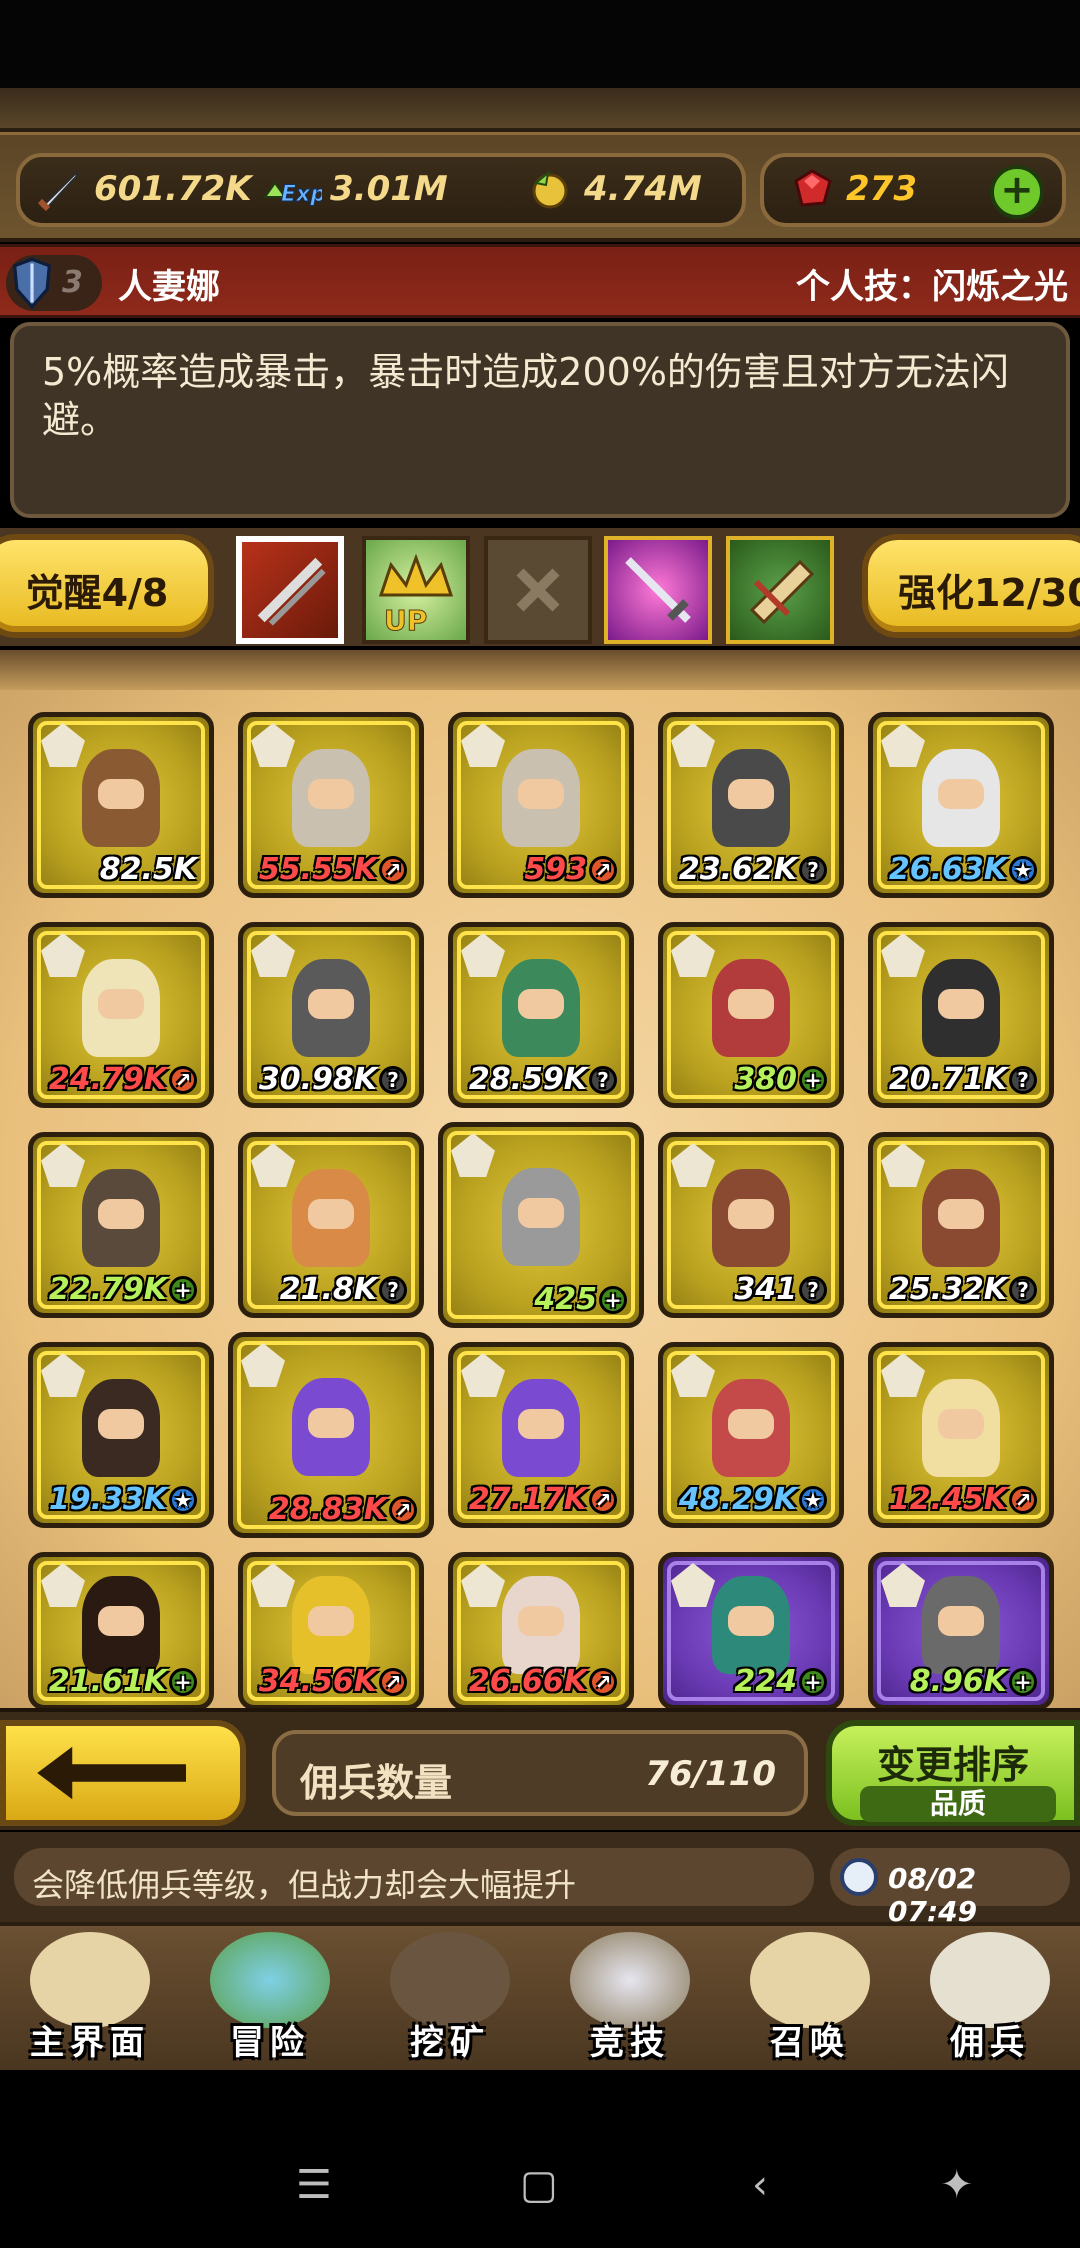 Image resolution: width=1080 pixels, height=2248 pixels. What do you see at coordinates (813, 188) in the screenshot?
I see `ruby-icon` at bounding box center [813, 188].